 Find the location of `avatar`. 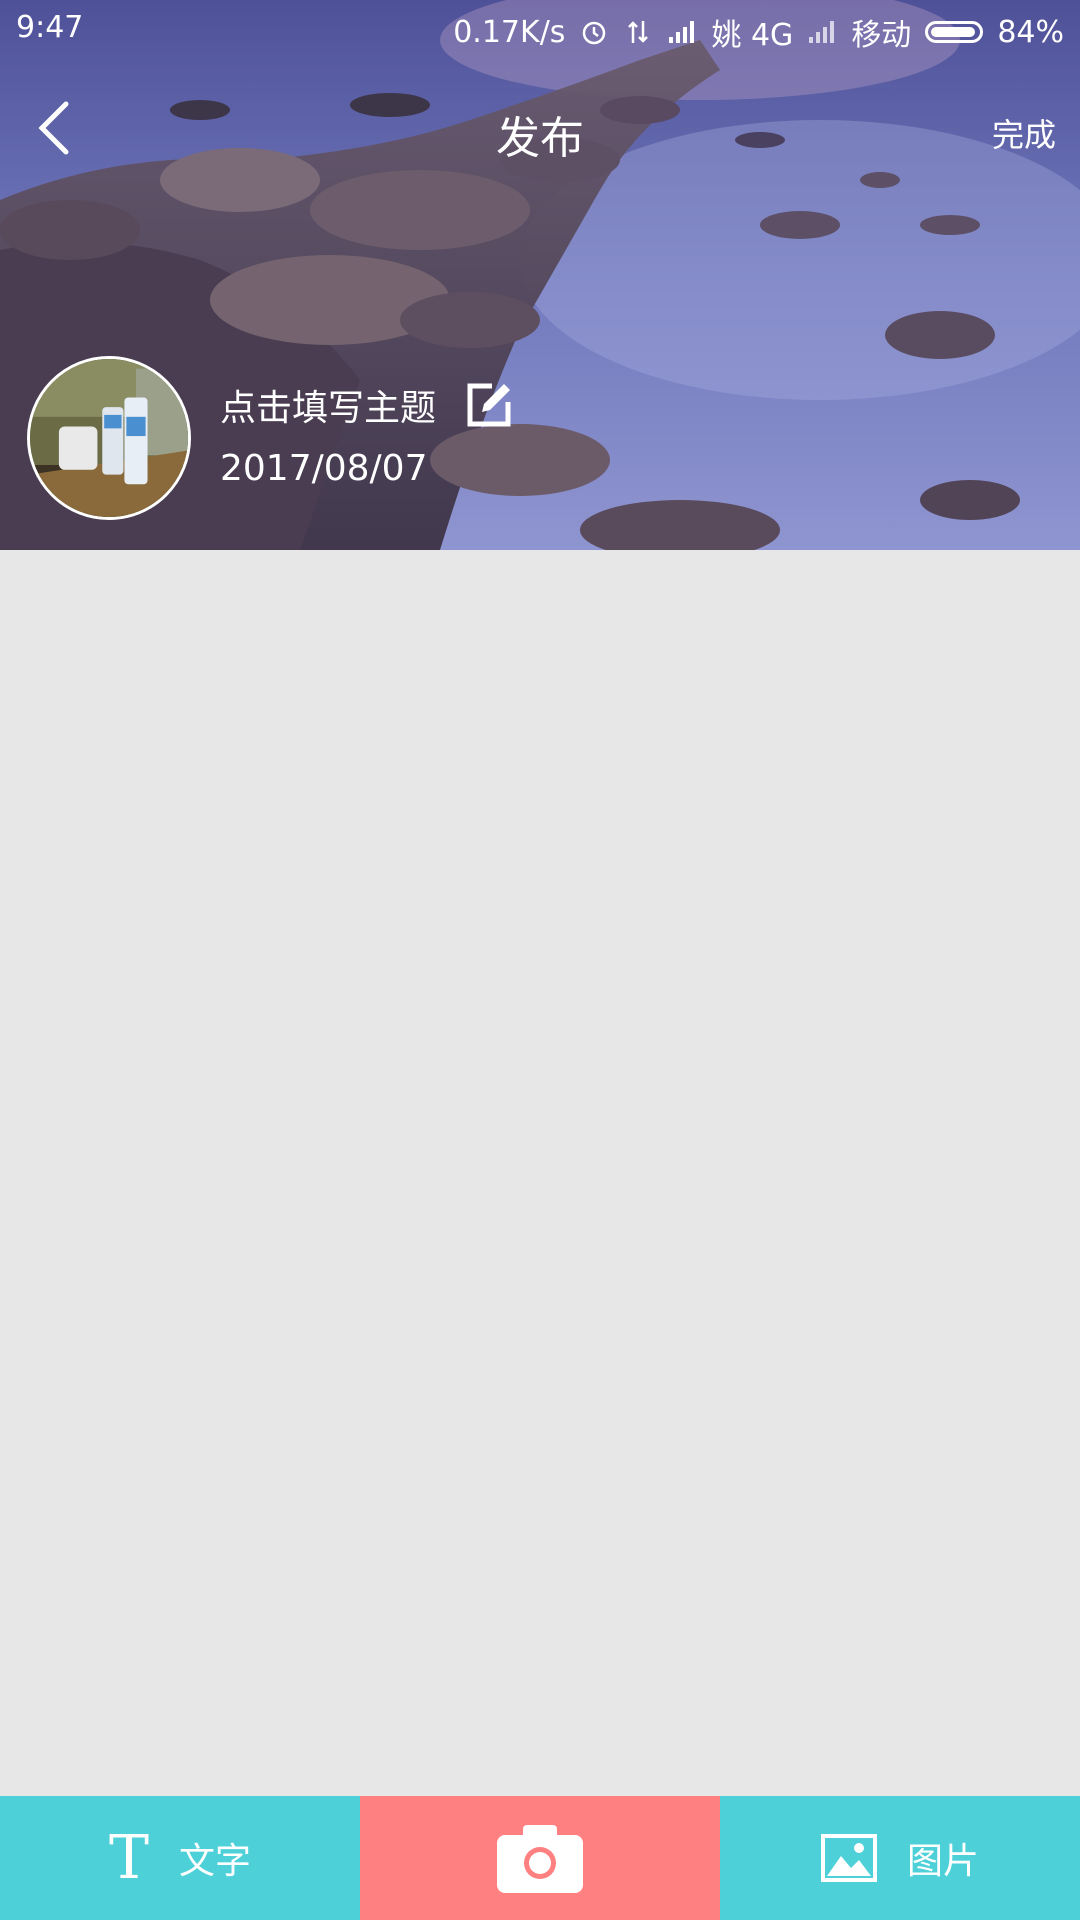

avatar is located at coordinates (109, 438).